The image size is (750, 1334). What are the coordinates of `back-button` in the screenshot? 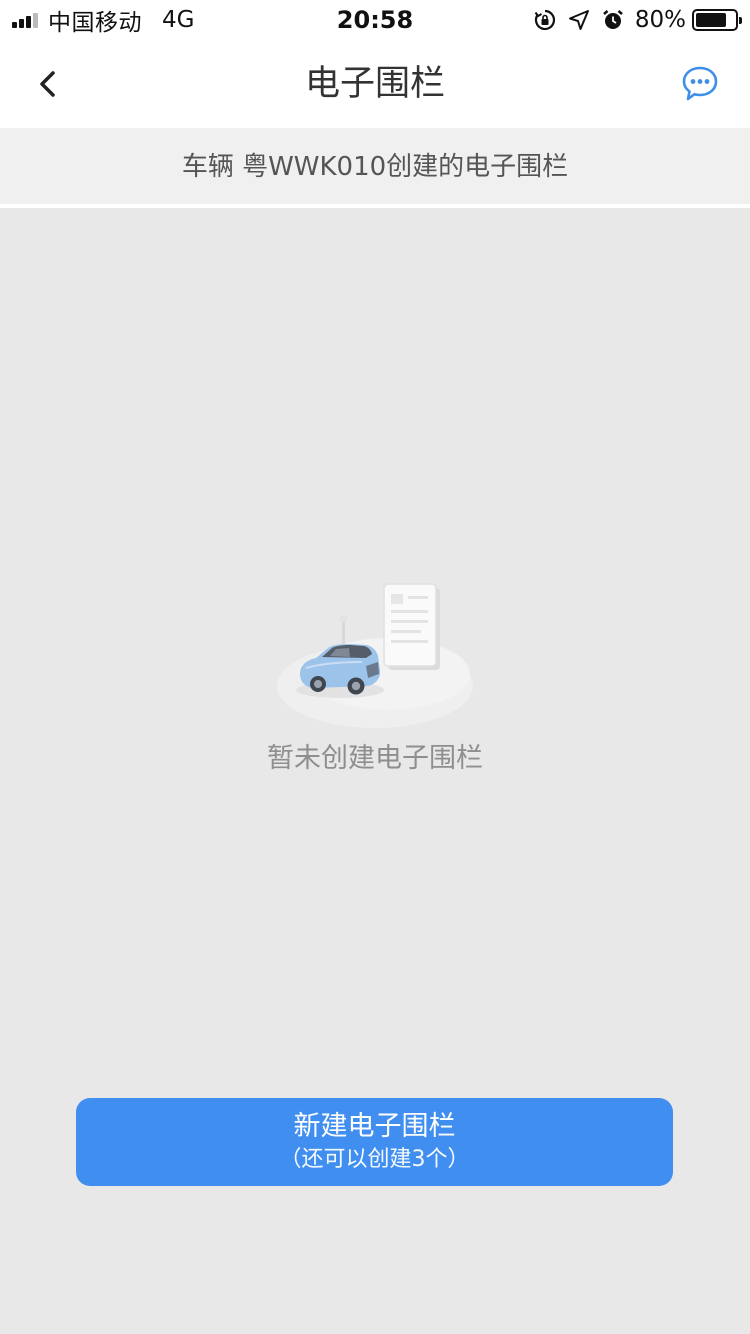 It's located at (48, 84).